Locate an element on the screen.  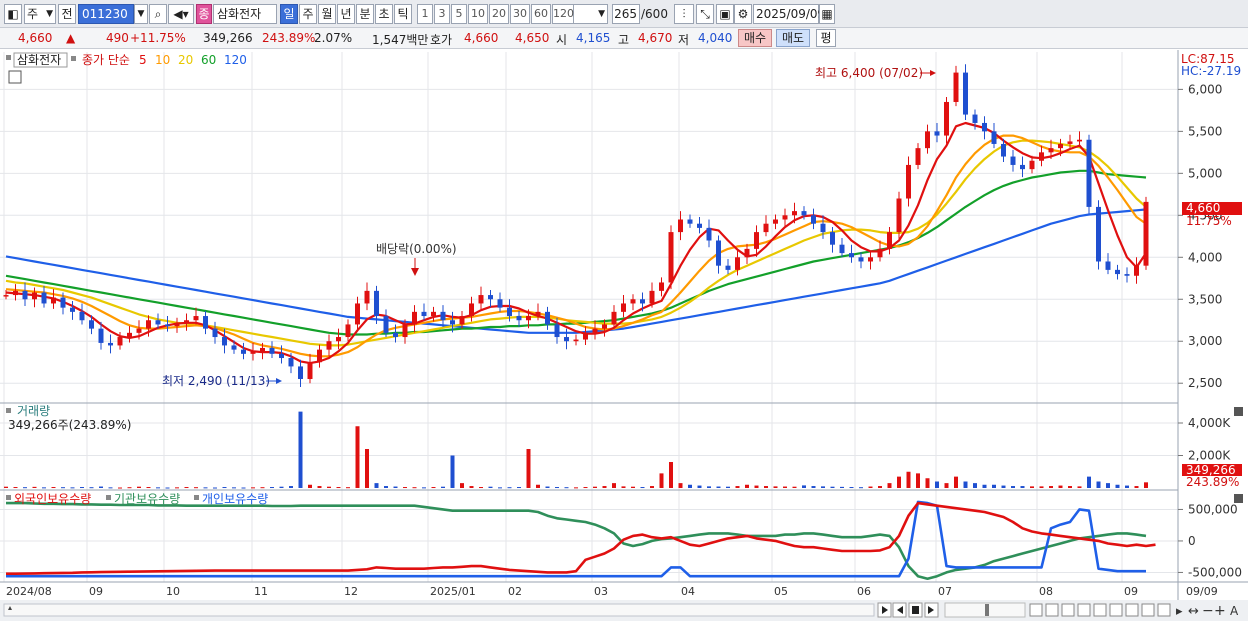
window-menu-icon: ◧ is located at coordinates (13, 14).